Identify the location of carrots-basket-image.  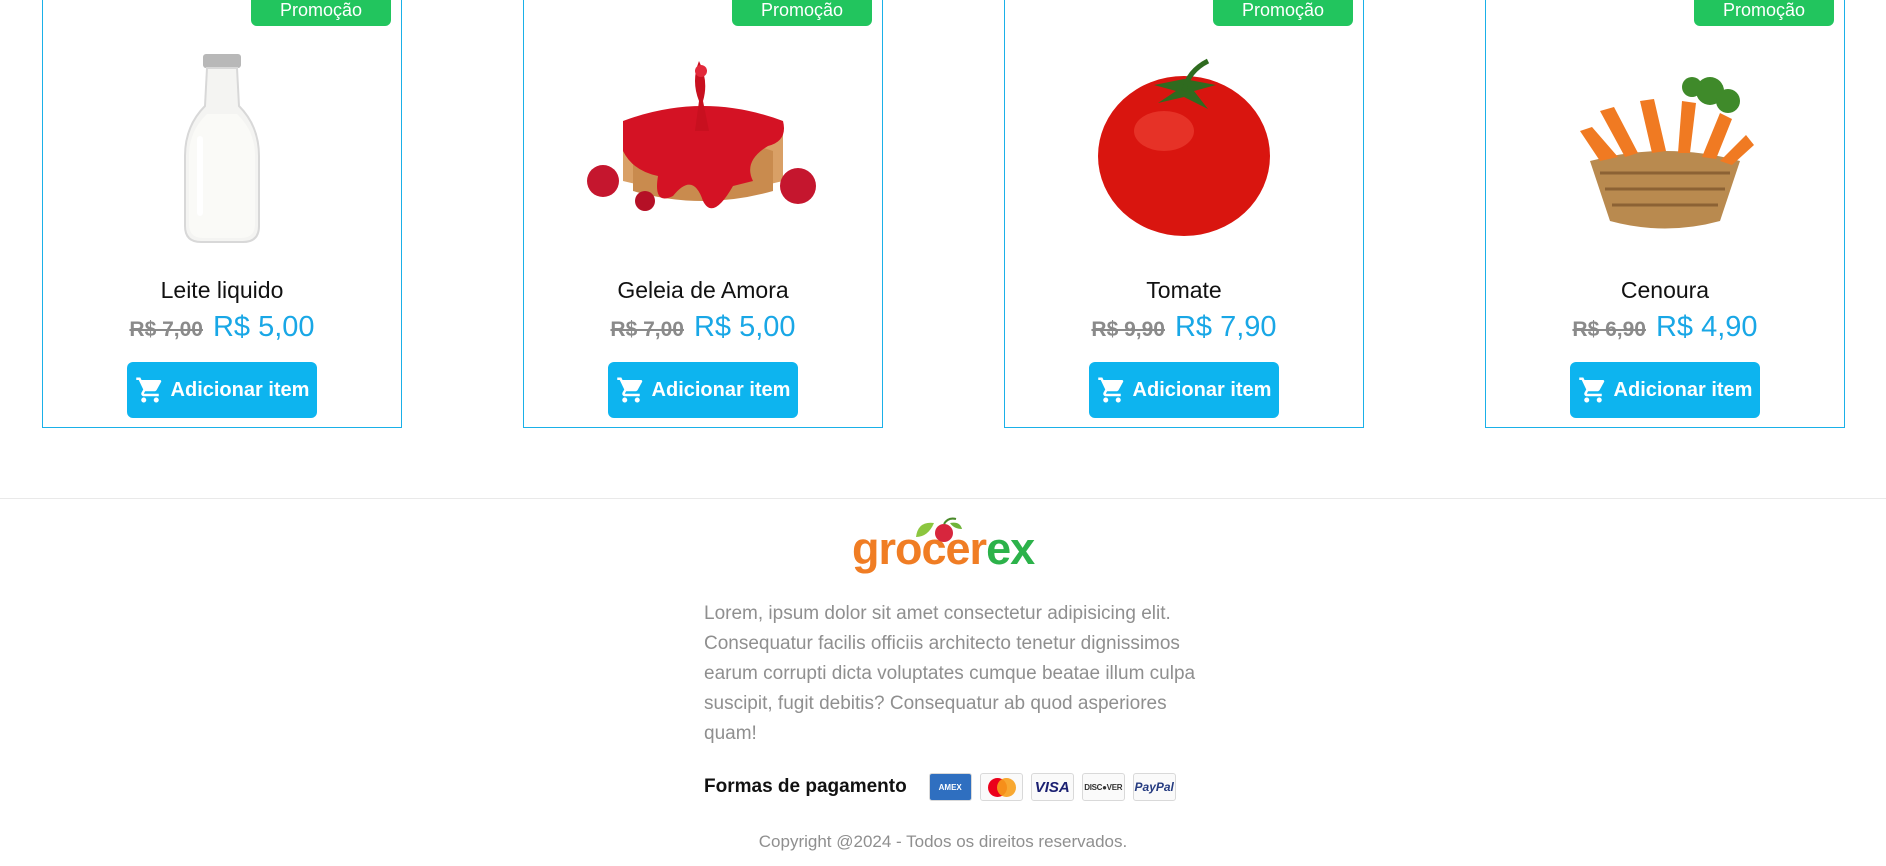
(1665, 146).